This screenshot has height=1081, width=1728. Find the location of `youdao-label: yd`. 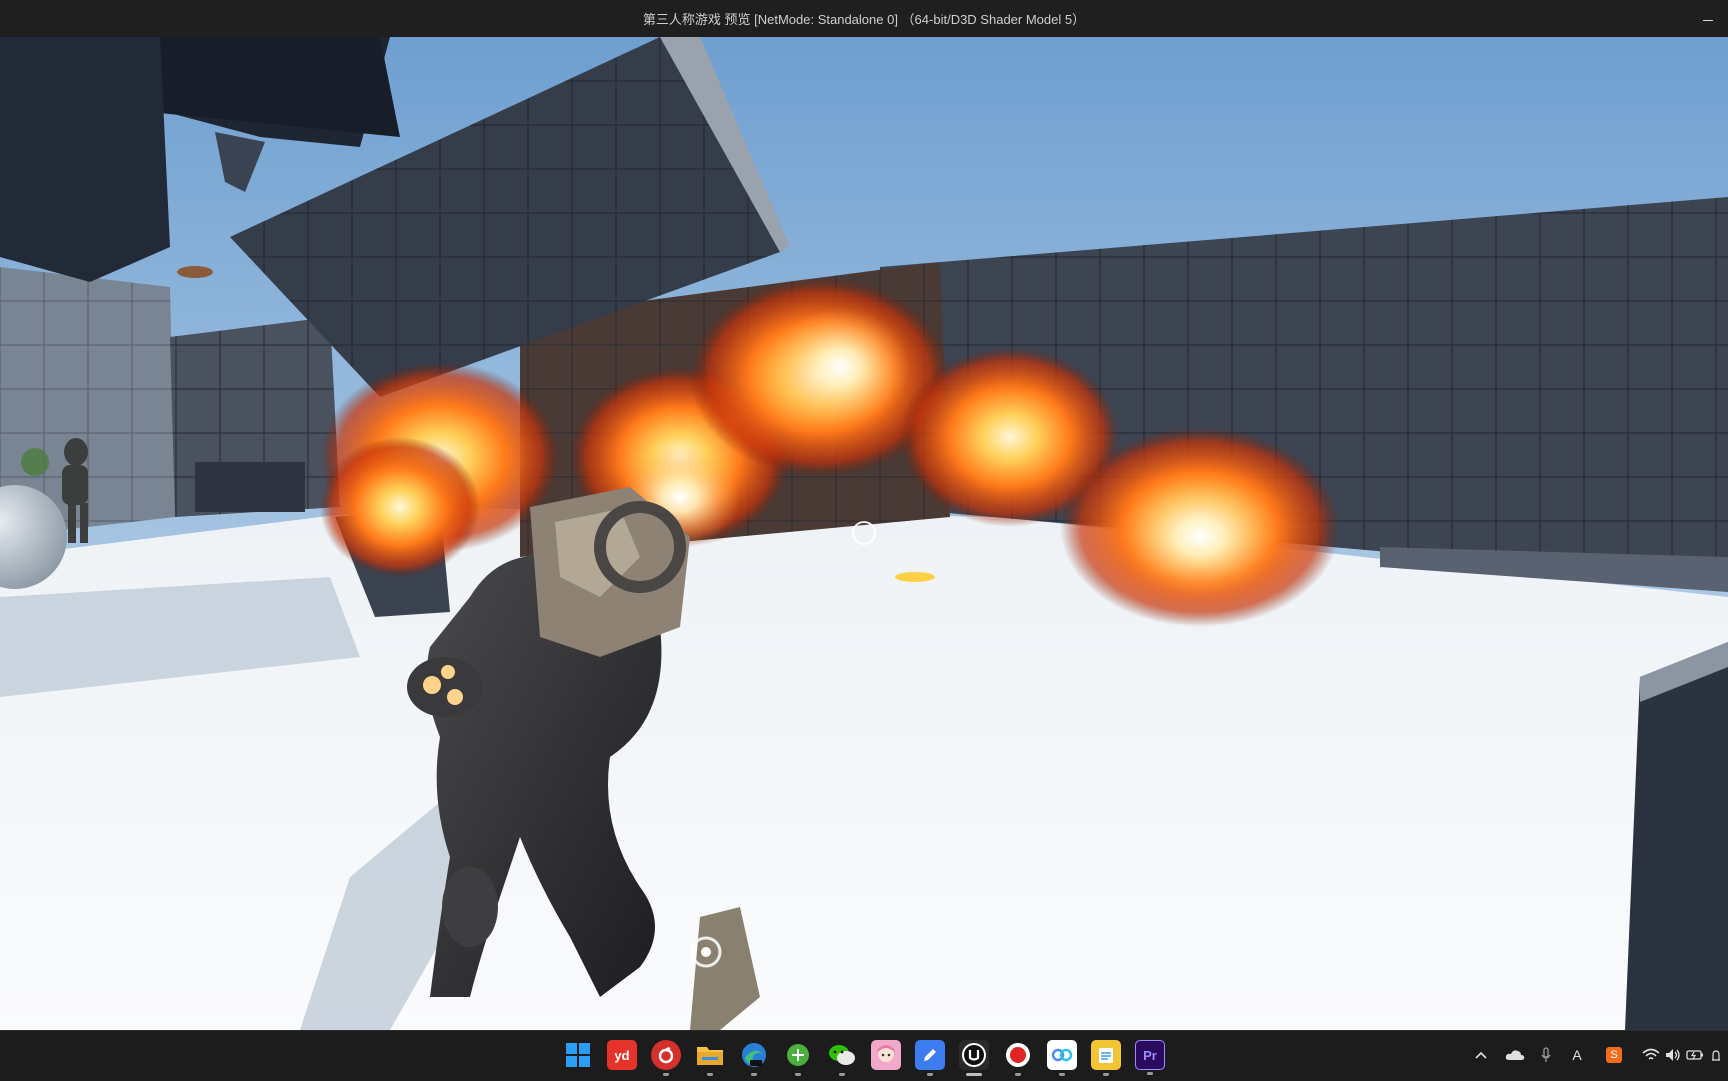

youdao-label: yd is located at coordinates (622, 1055).